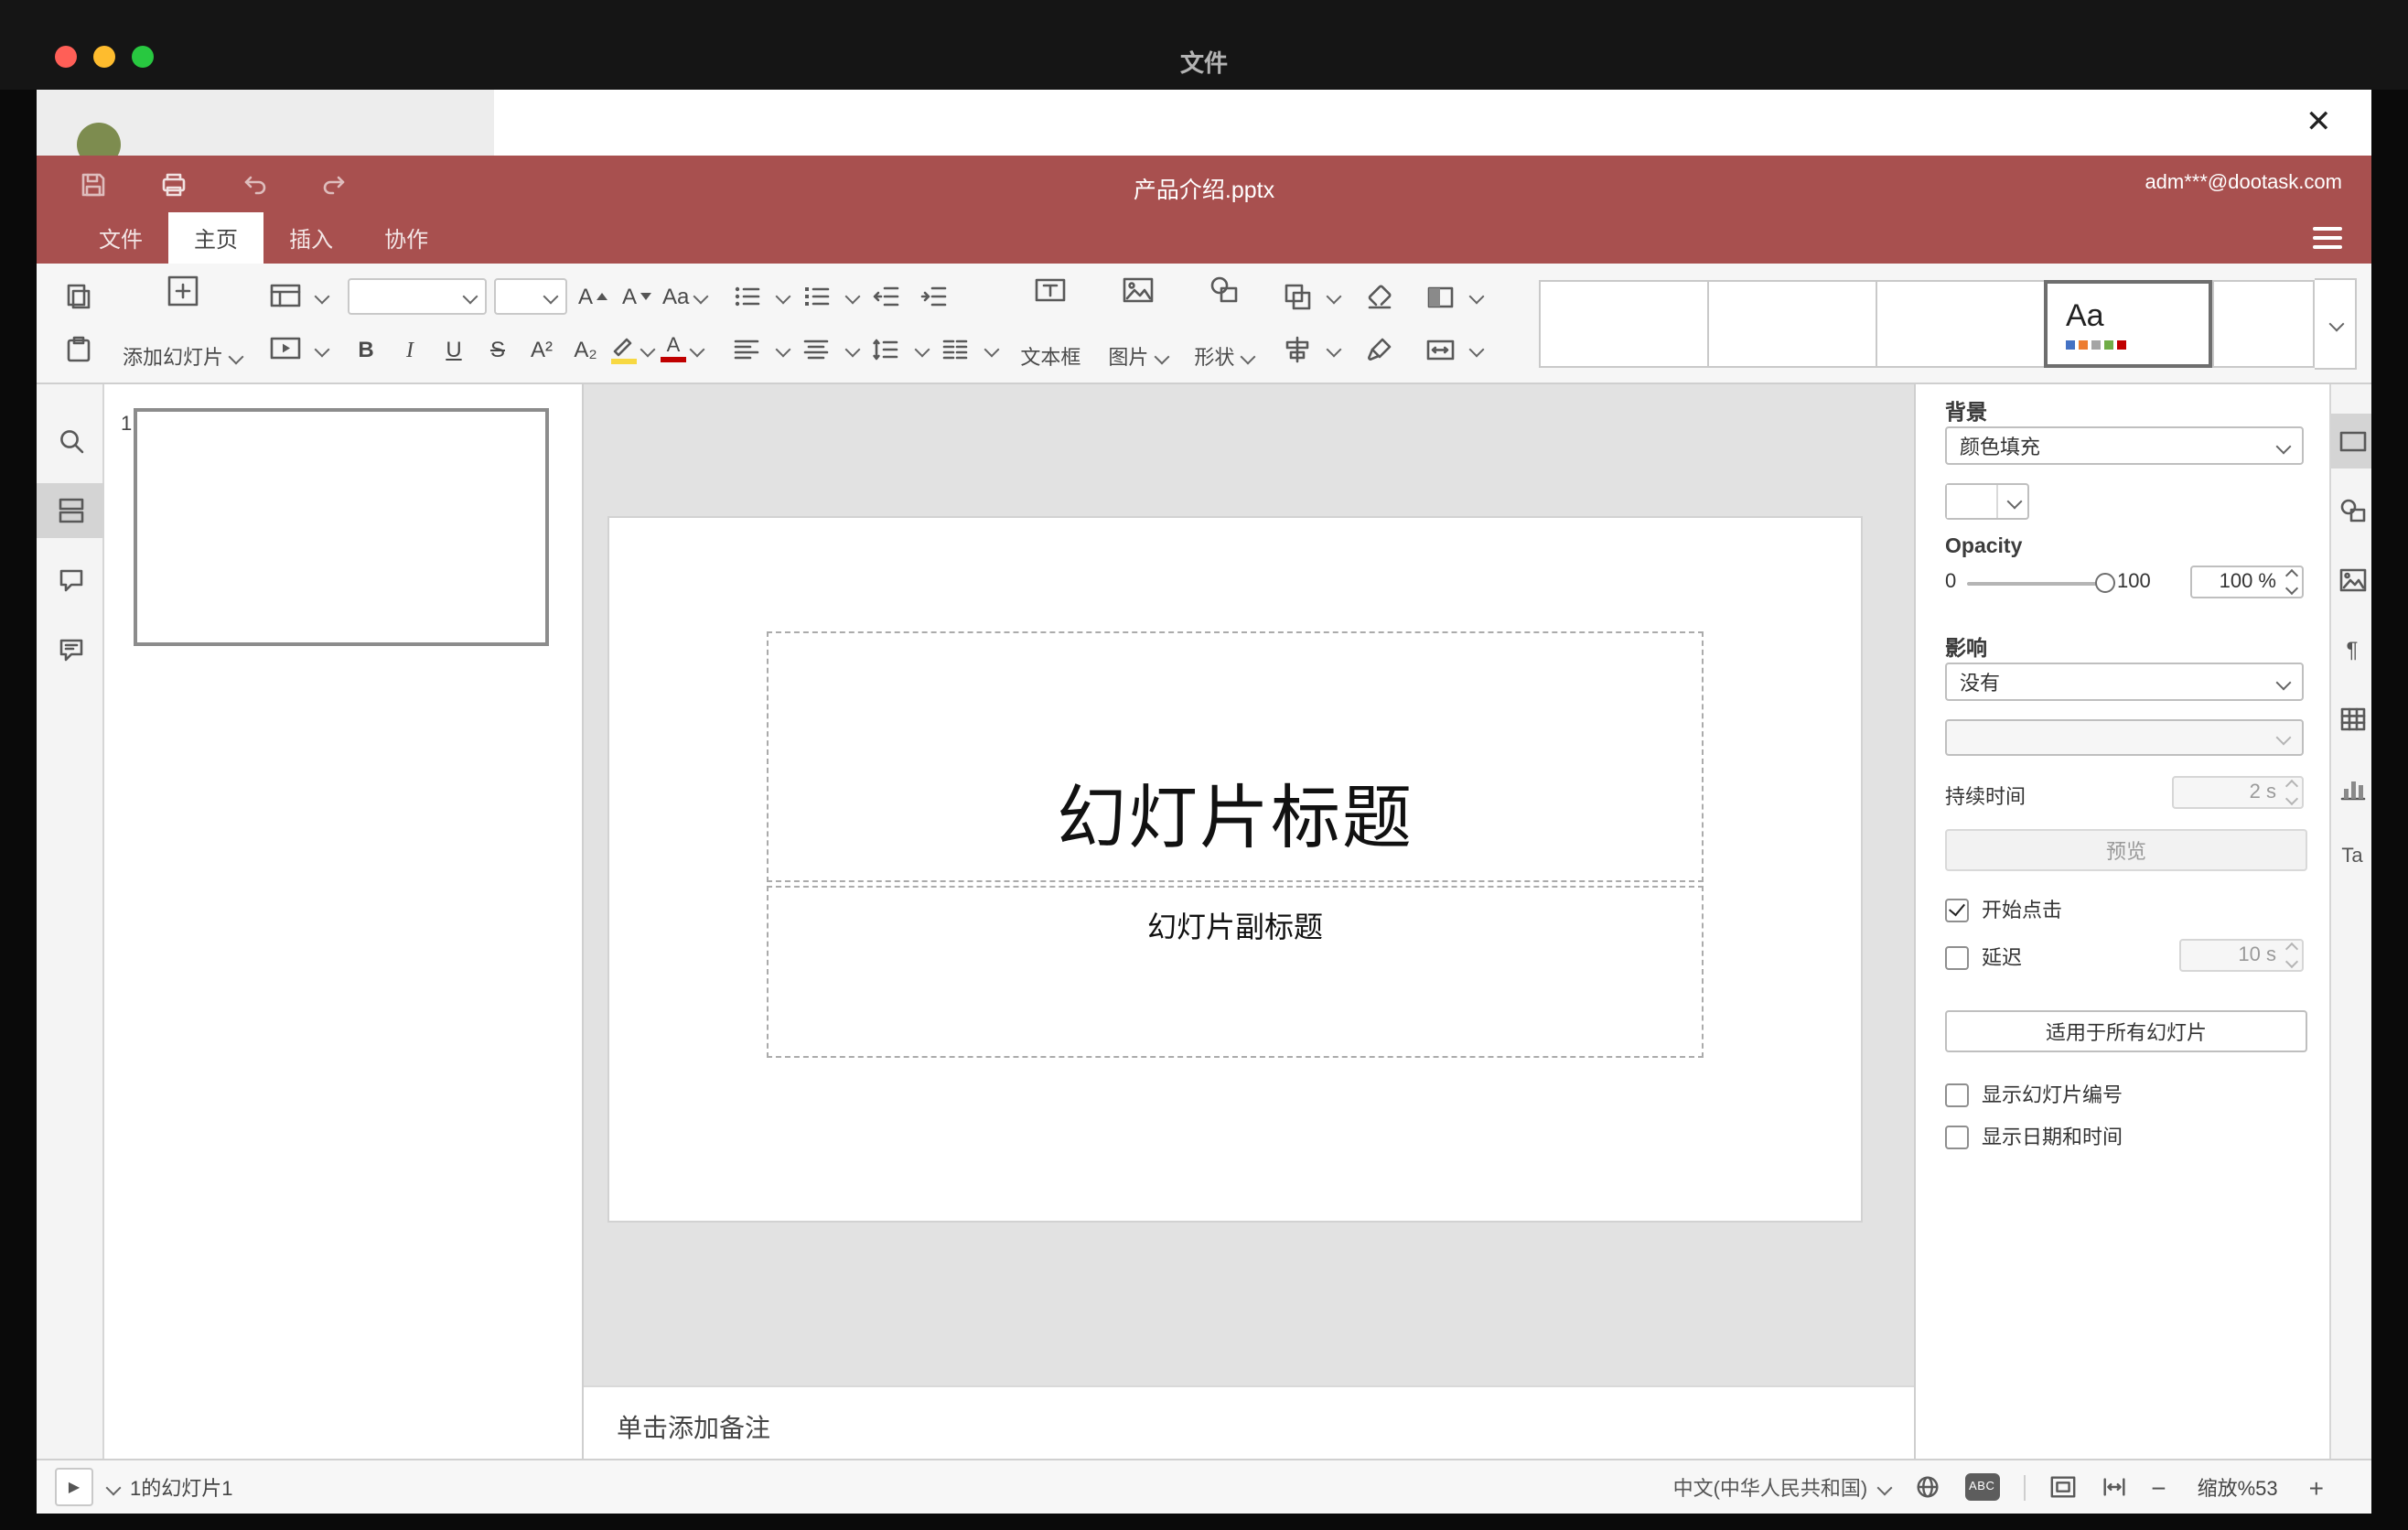 The image size is (2408, 1530). Describe the element at coordinates (2034, 1136) in the screenshot. I see `show-date-row: 显示日期和时间` at that location.